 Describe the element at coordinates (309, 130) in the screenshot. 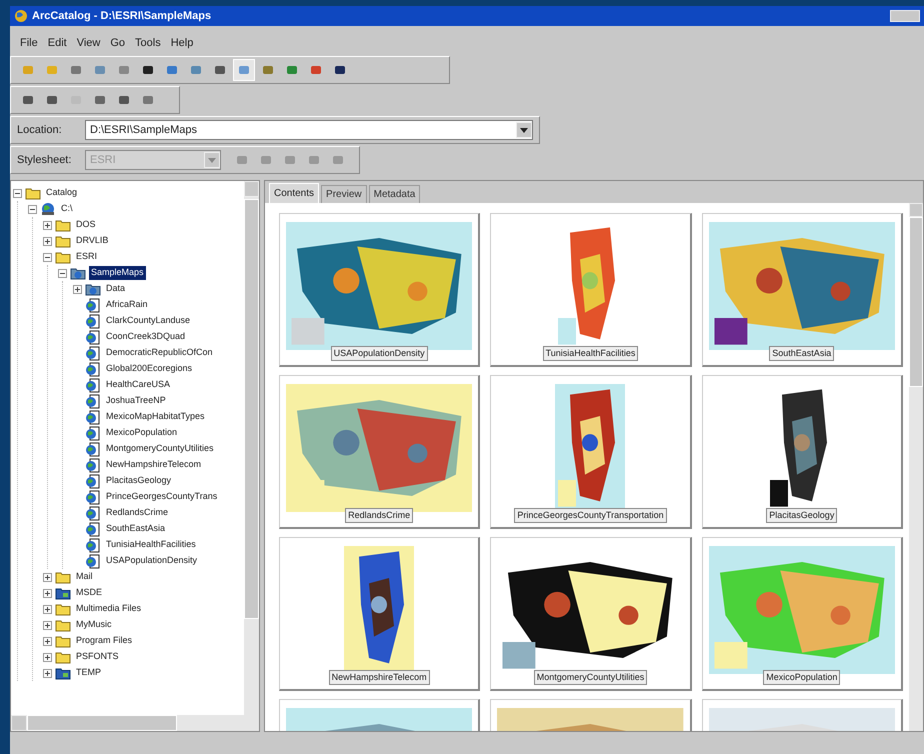

I see `location-combo-box: D:\ESRI\SampleMaps` at that location.